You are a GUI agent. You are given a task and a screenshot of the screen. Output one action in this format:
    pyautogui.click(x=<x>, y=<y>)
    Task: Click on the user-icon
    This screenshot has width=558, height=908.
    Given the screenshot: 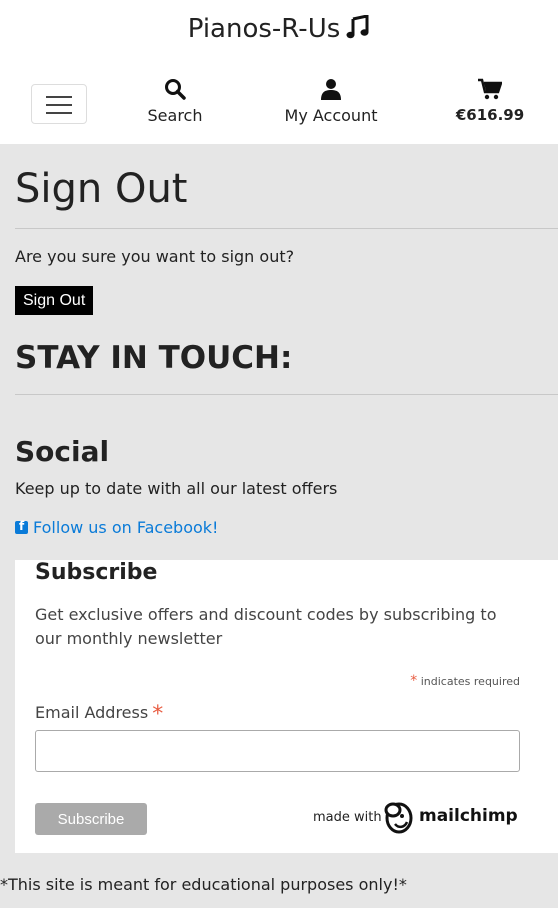 What is the action you would take?
    pyautogui.click(x=331, y=89)
    